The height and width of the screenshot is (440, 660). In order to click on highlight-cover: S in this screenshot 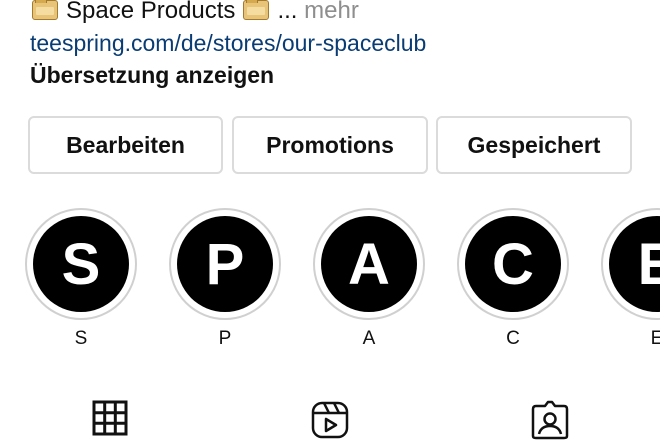, I will do `click(81, 264)`.